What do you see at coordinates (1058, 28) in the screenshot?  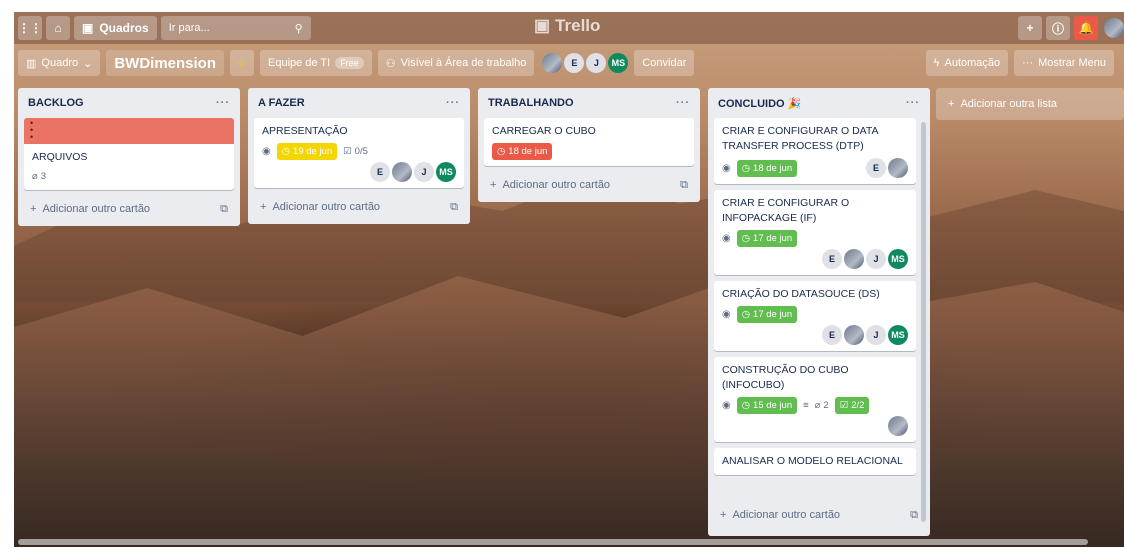 I see `info-button: ⓘ` at bounding box center [1058, 28].